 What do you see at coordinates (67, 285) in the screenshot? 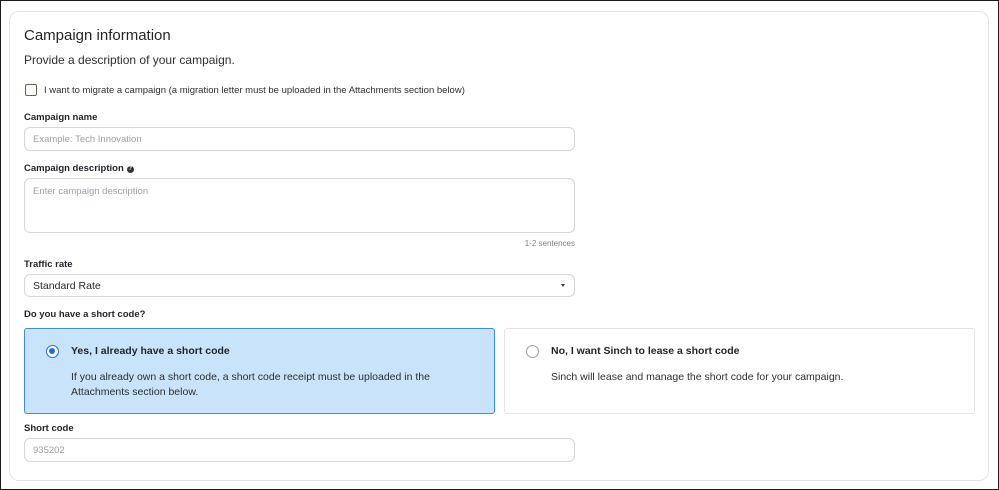
I see `traffic-rate-value: Standard Rate` at bounding box center [67, 285].